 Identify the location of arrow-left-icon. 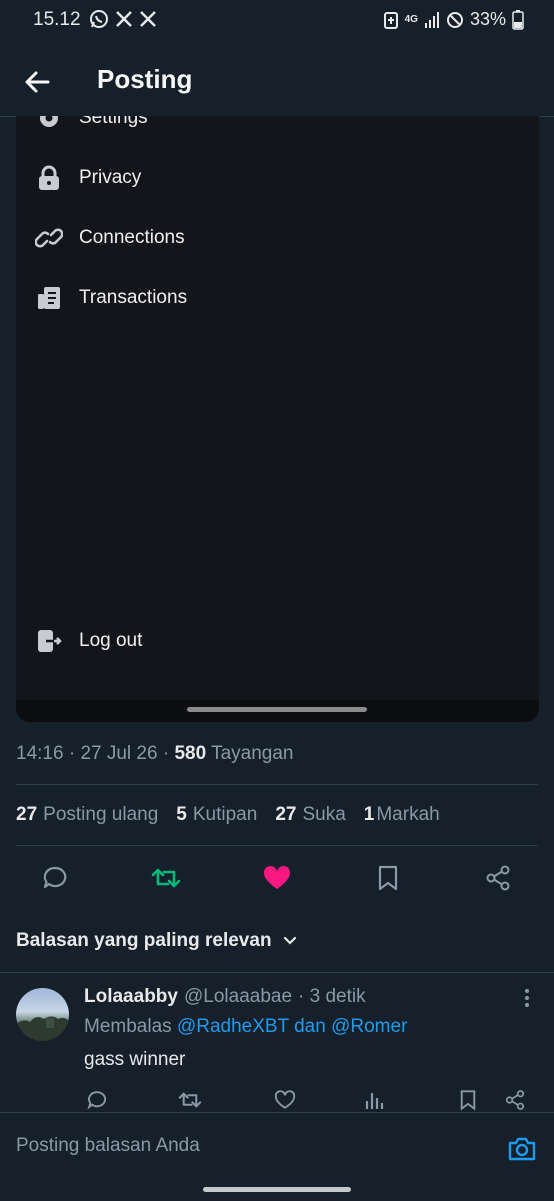
(37, 82).